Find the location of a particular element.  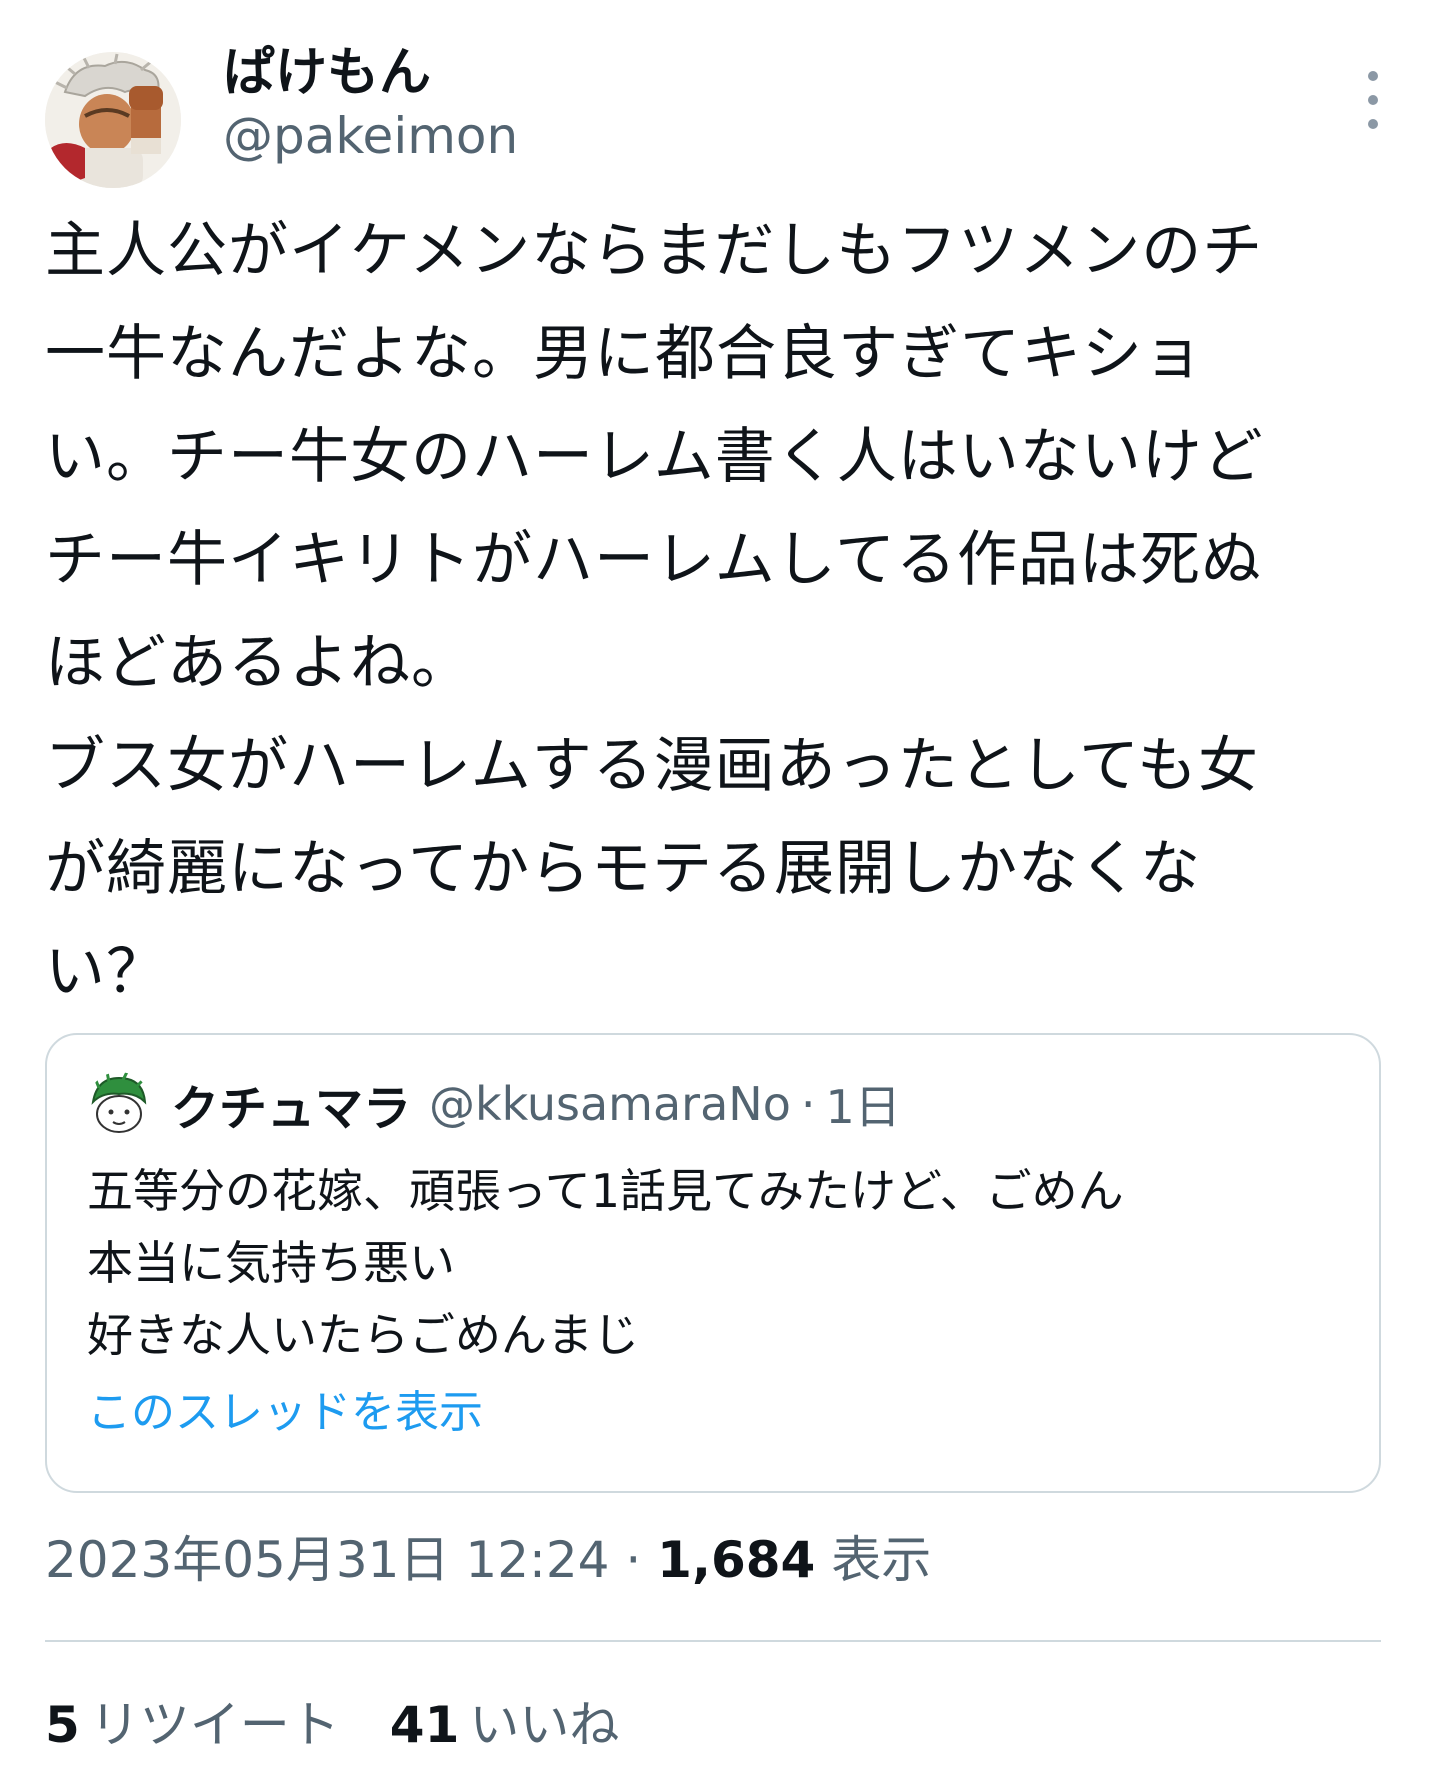

quoted-user-handle: @kkusamaraNo is located at coordinates (610, 1104).